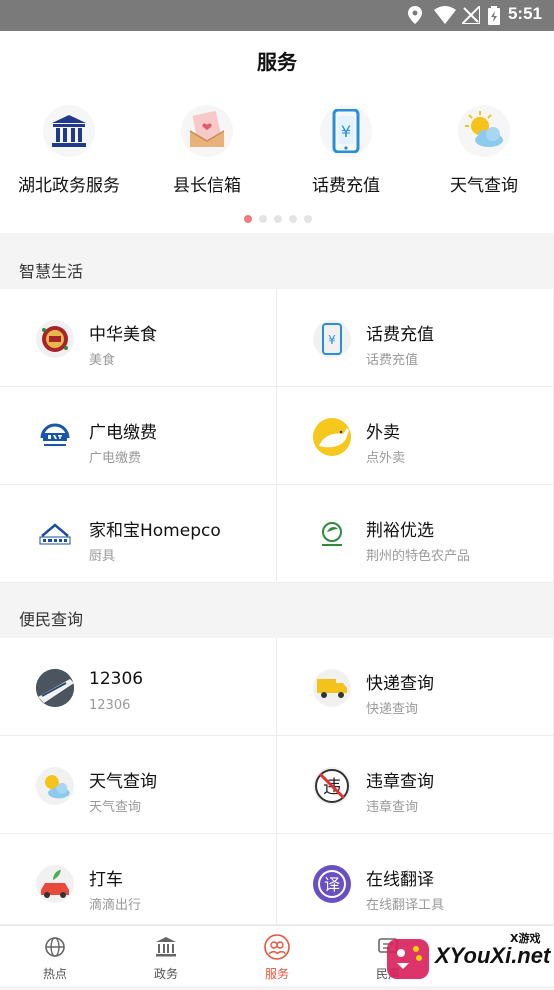  I want to click on carousel-item-phone-recharge: ¥ 话费充值, so click(346, 150).